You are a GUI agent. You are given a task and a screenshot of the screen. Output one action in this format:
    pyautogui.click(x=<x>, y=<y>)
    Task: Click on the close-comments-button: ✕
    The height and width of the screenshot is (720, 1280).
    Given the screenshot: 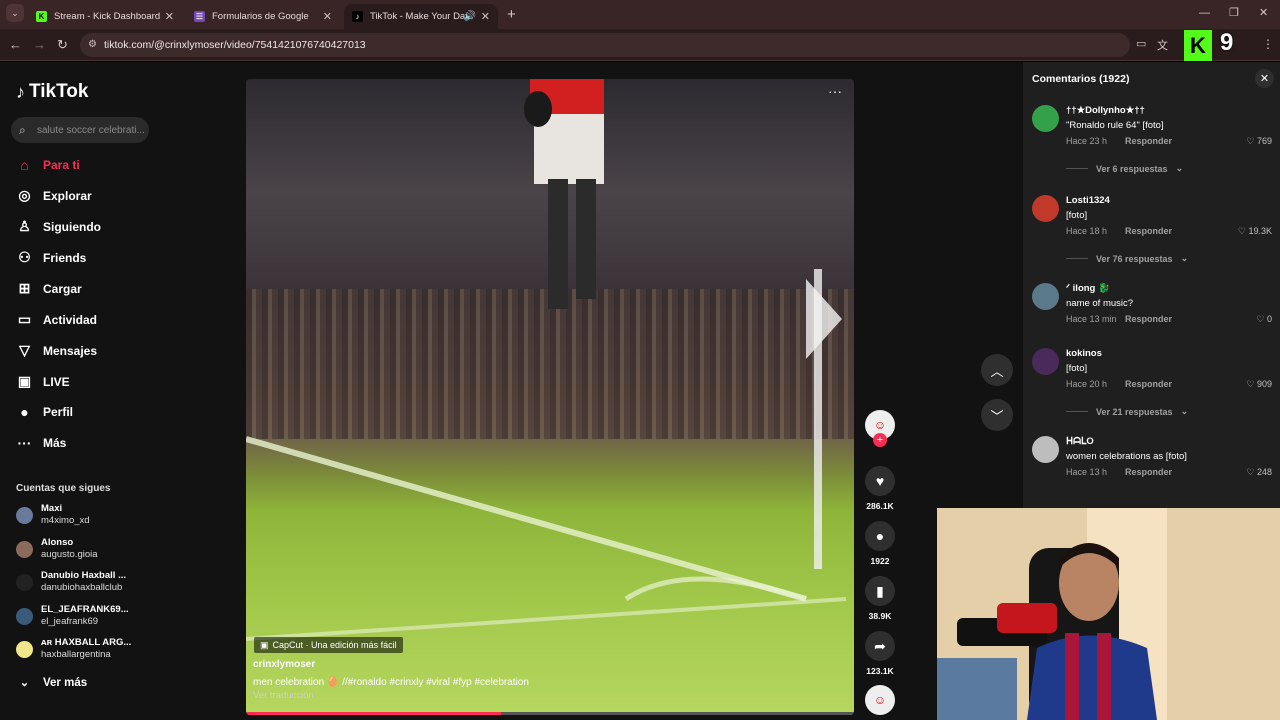 What is the action you would take?
    pyautogui.click(x=1264, y=78)
    